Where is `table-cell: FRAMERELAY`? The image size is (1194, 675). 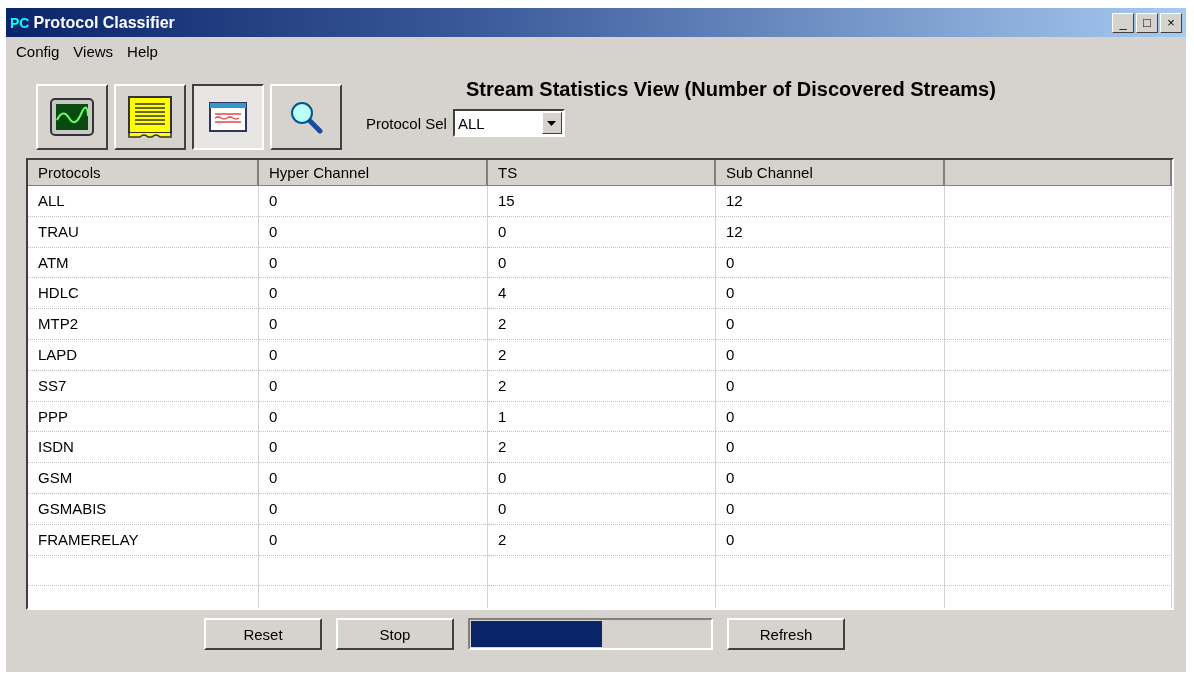
table-cell: FRAMERELAY is located at coordinates (143, 540).